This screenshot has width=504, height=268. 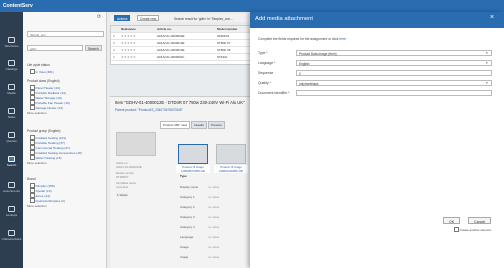 I want to click on filter-item: Quantum/Dimplex (2), so click(x=47, y=200).